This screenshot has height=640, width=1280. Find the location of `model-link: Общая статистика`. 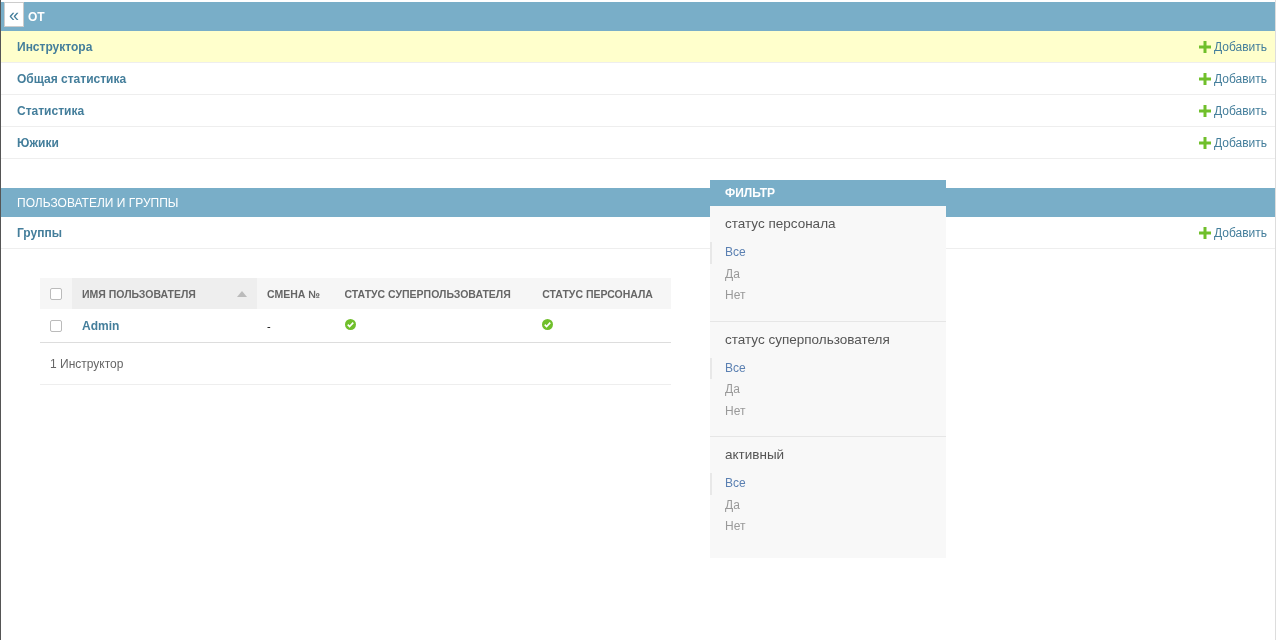

model-link: Общая статистика is located at coordinates (72, 78).